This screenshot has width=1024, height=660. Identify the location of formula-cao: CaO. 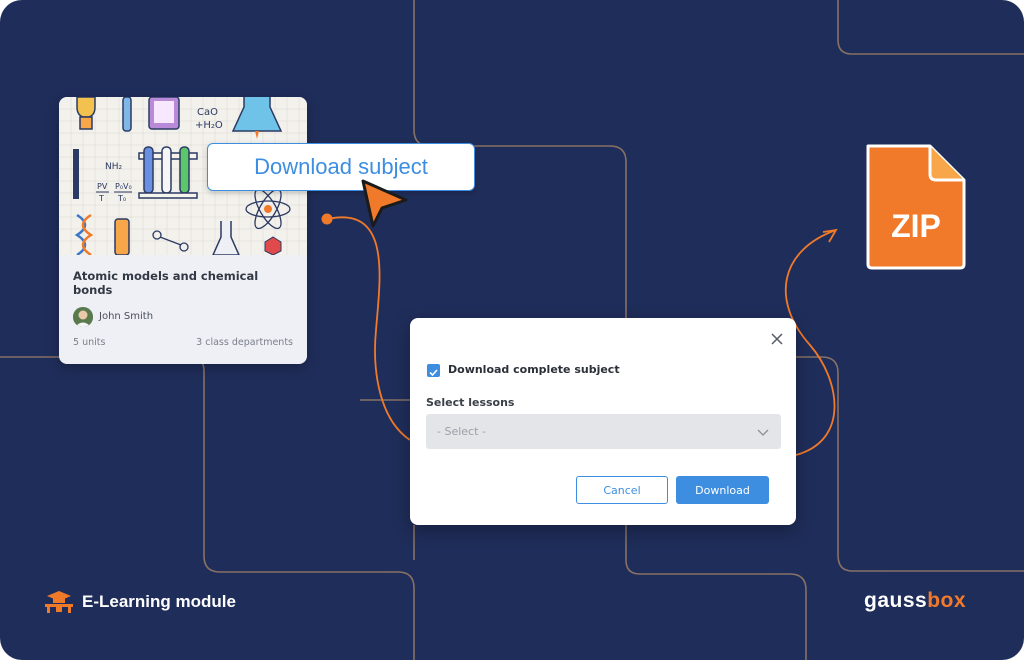
(207, 112).